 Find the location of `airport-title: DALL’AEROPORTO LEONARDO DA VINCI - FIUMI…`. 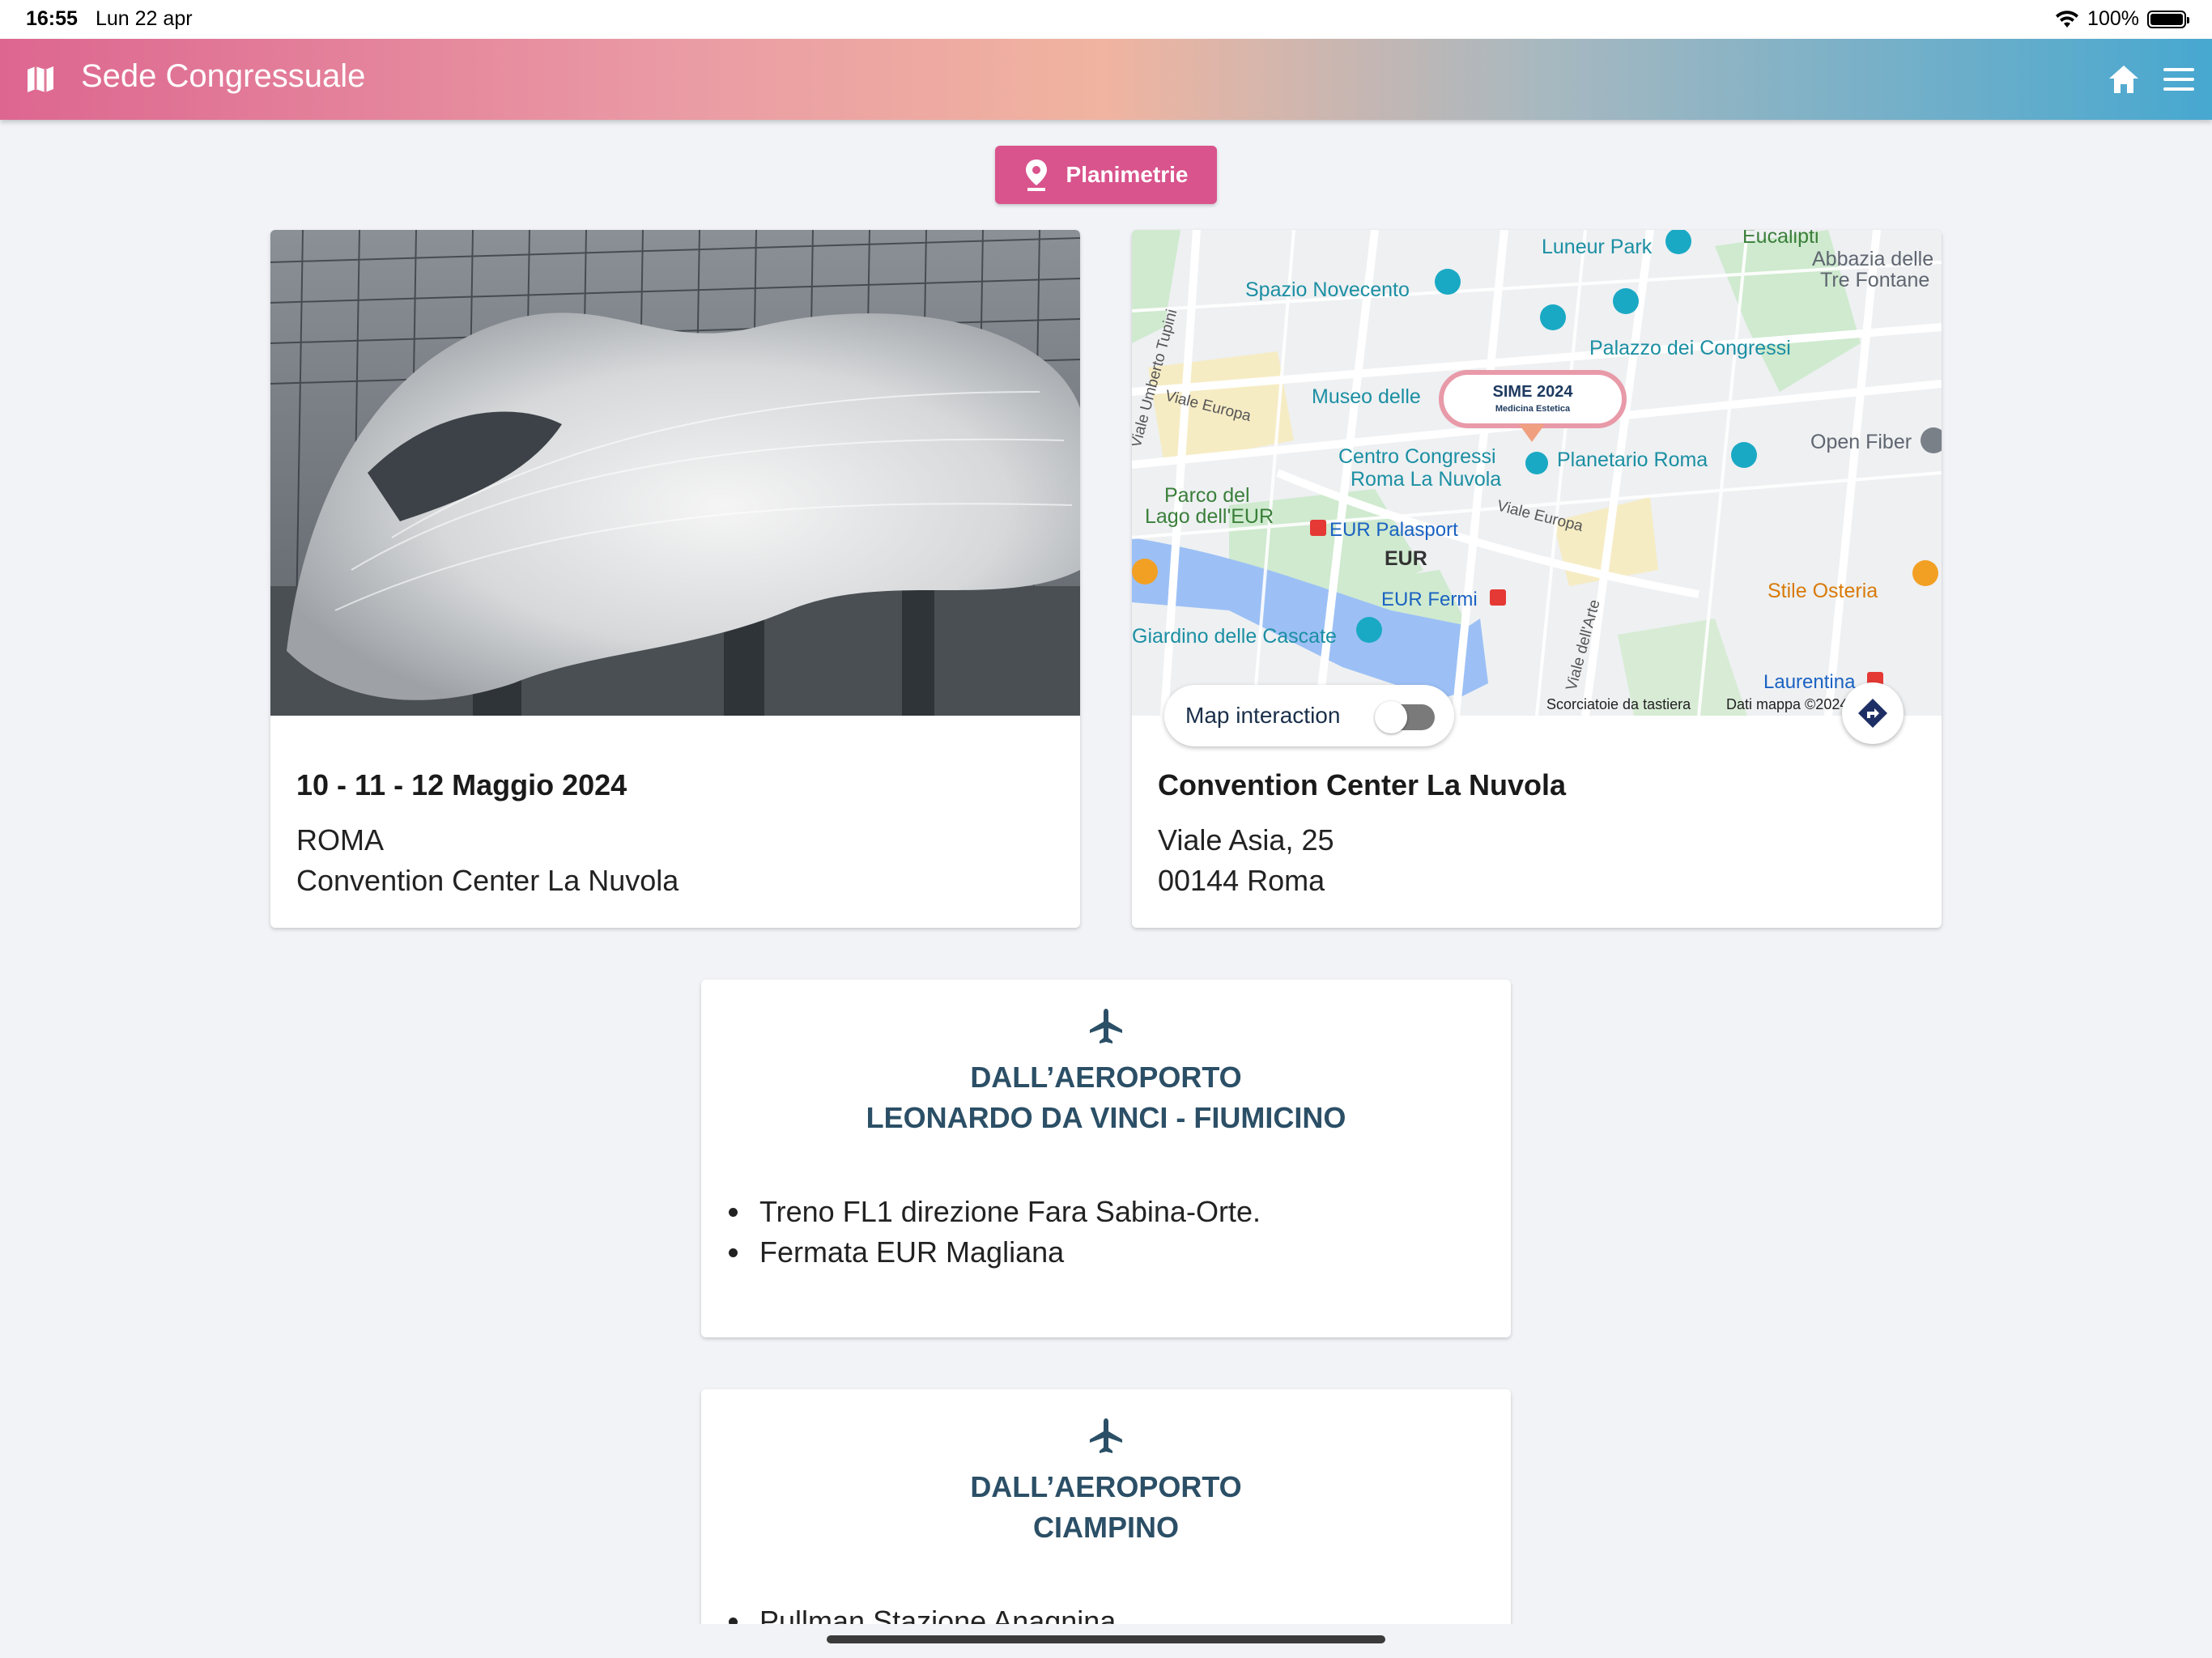

airport-title: DALL’AEROPORTO LEONARDO DA VINCI - FIUMI… is located at coordinates (1106, 1097).